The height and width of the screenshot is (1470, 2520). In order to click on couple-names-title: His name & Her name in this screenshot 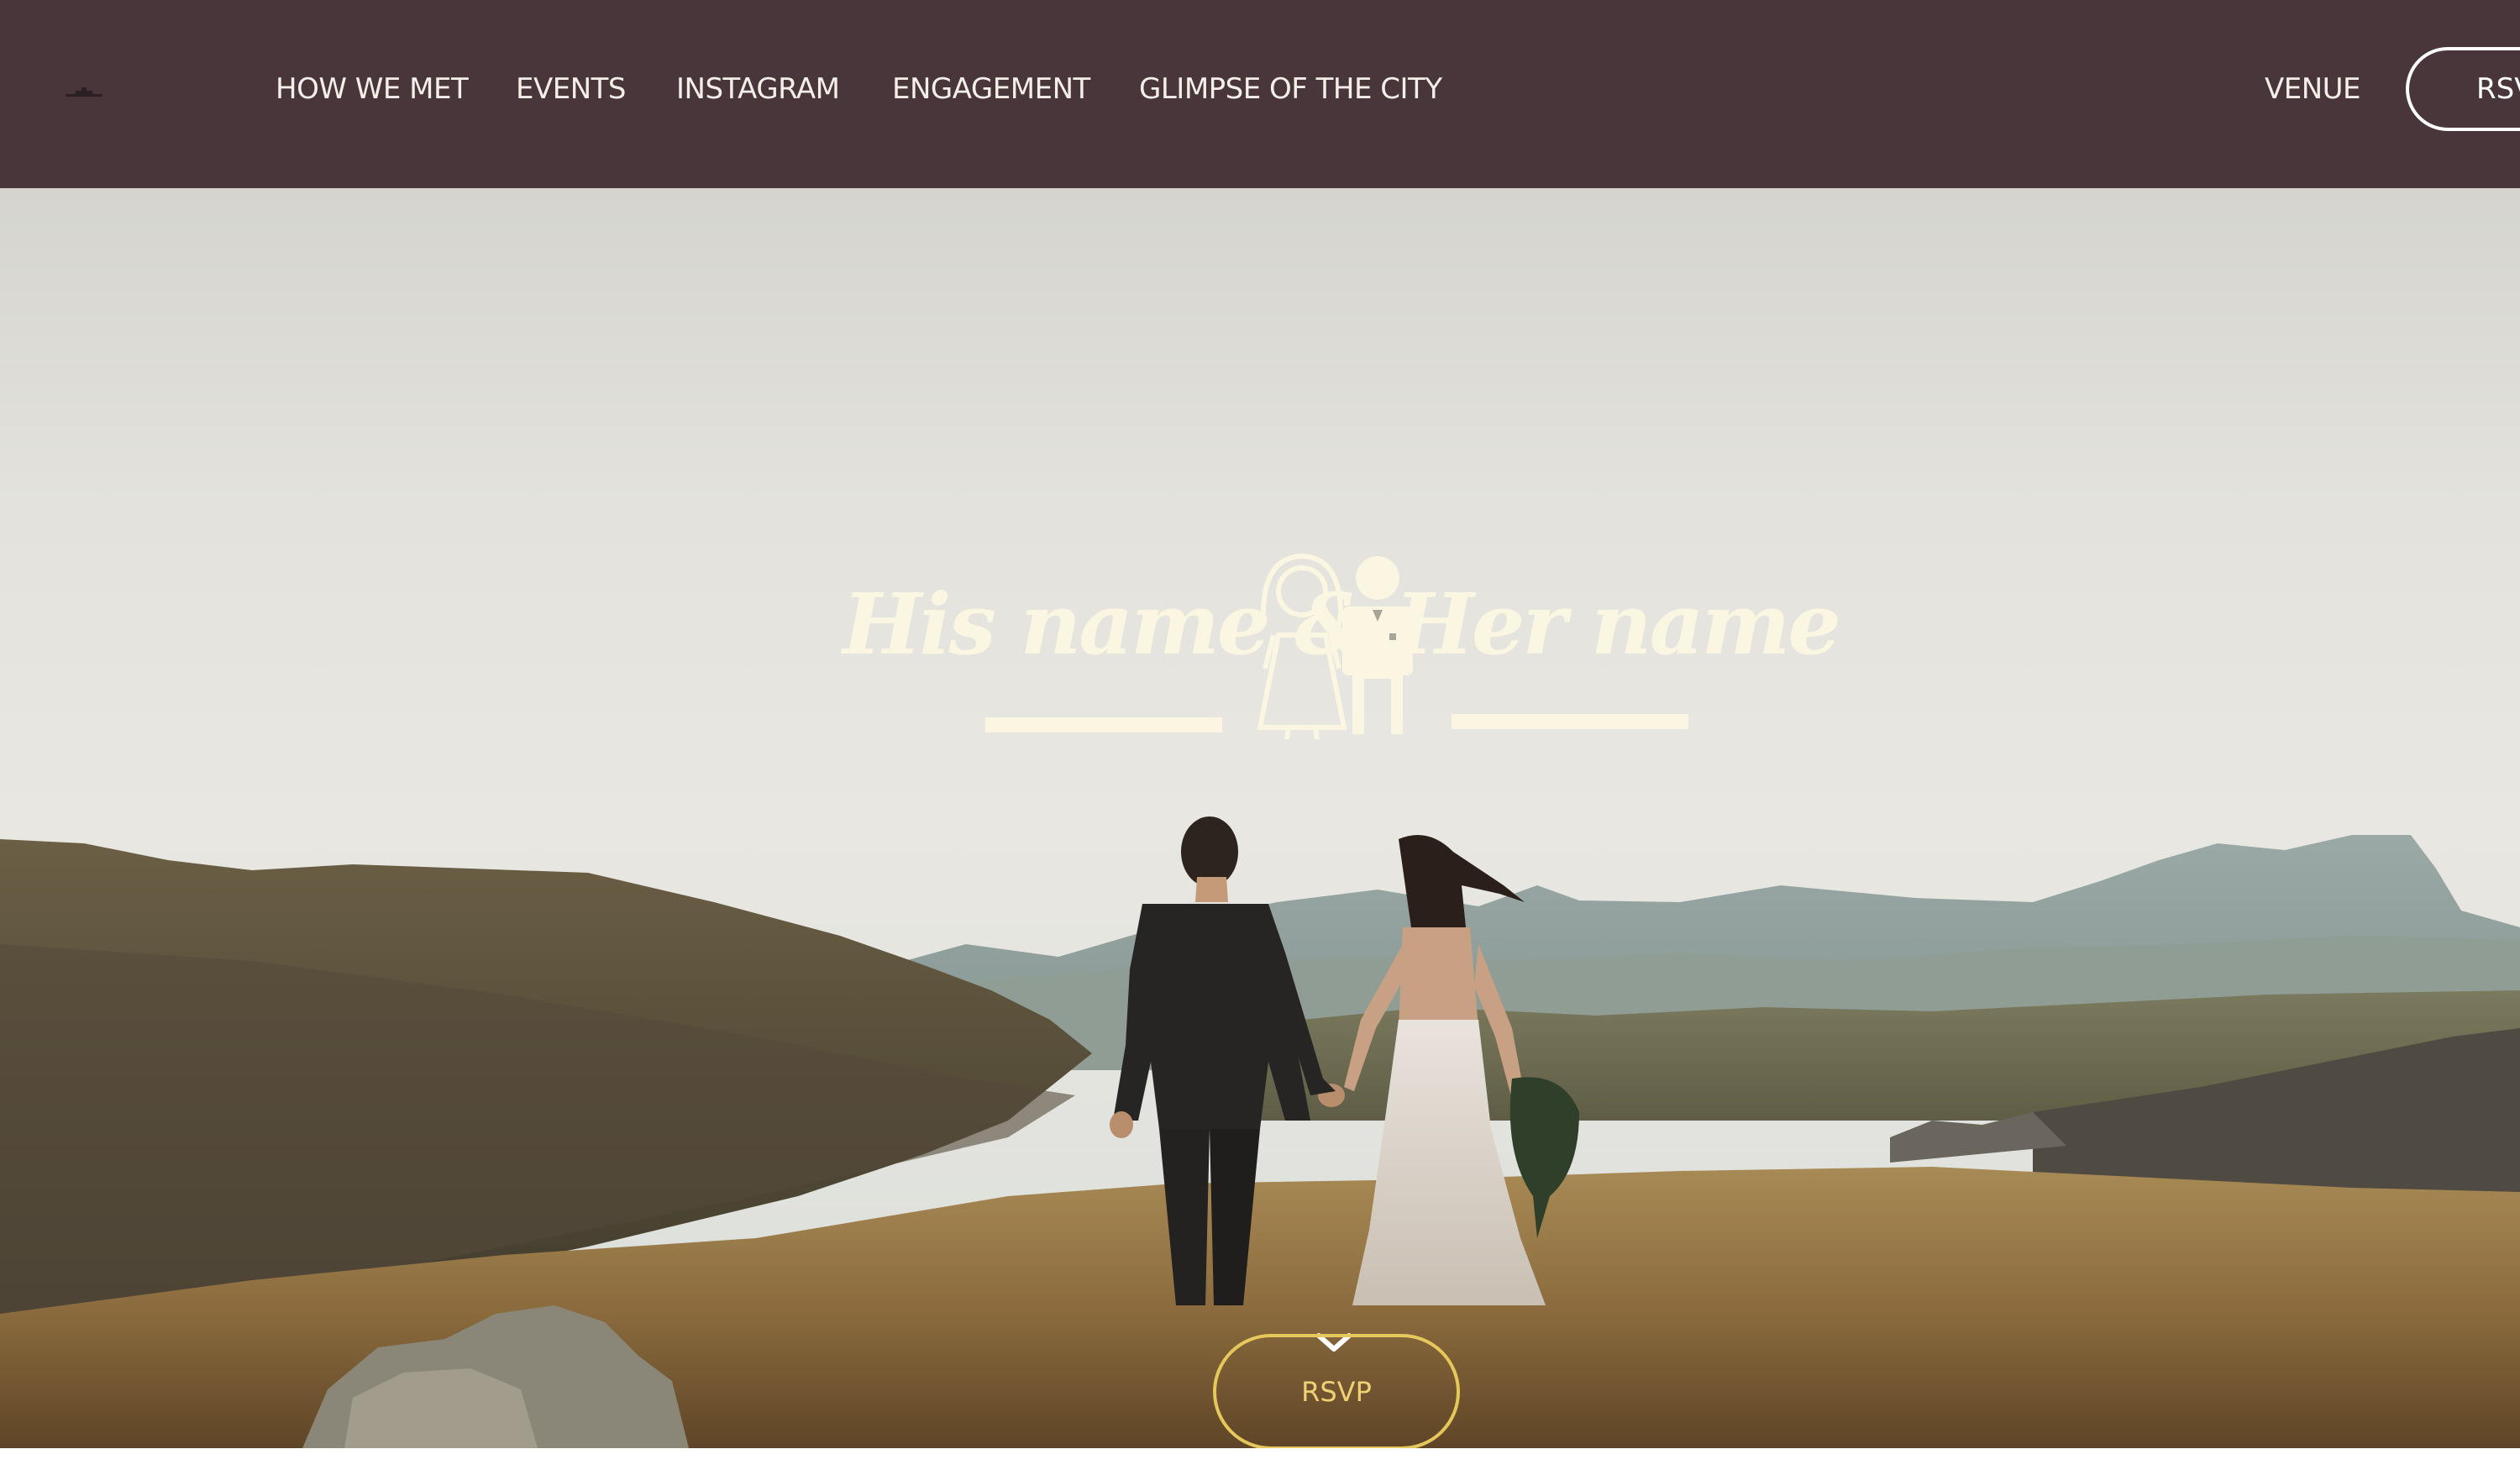, I will do `click(1342, 624)`.